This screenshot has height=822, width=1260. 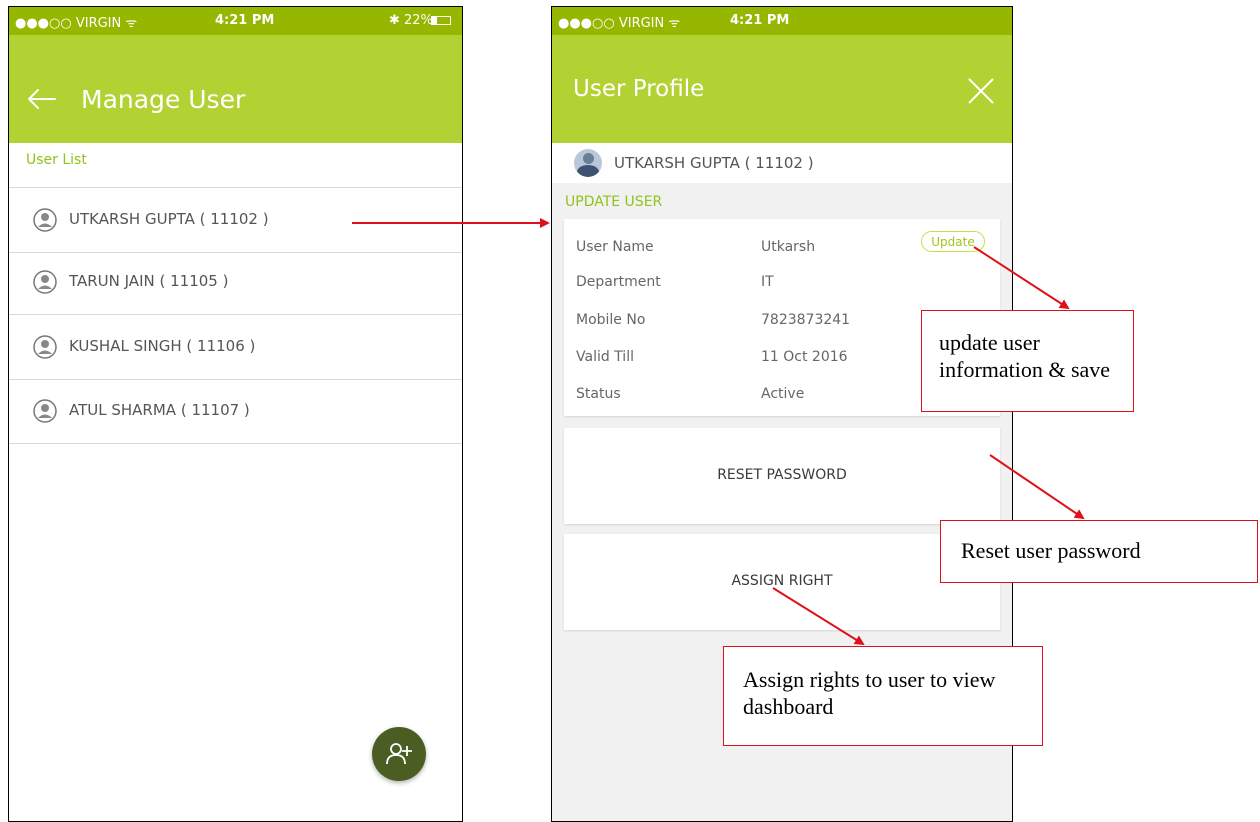 I want to click on add-user-icon, so click(x=399, y=754).